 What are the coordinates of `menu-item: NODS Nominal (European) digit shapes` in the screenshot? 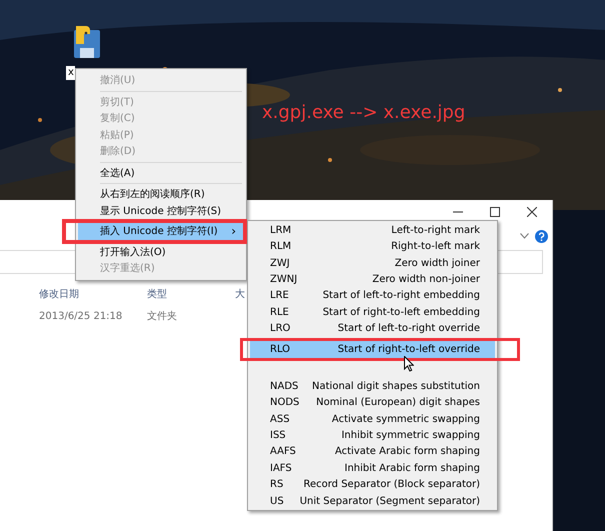 It's located at (372, 402).